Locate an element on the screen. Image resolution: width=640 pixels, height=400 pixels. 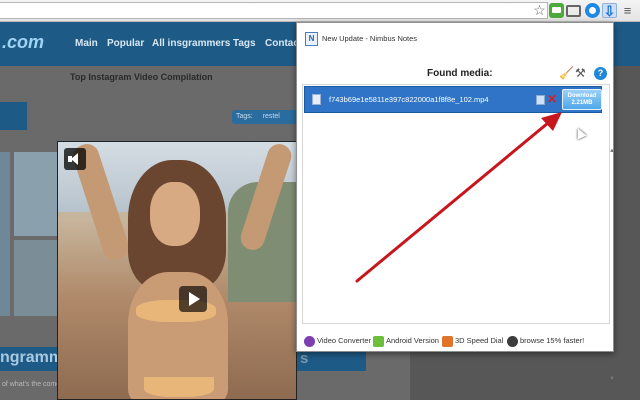
found-media-label: Found media: is located at coordinates (460, 73).